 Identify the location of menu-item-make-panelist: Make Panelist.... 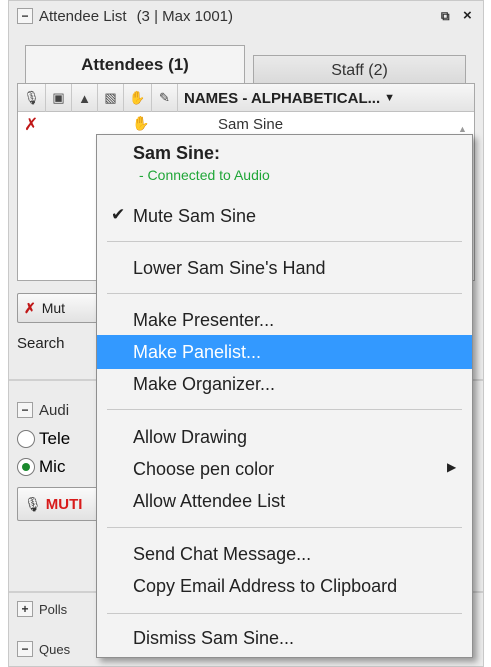
(284, 352).